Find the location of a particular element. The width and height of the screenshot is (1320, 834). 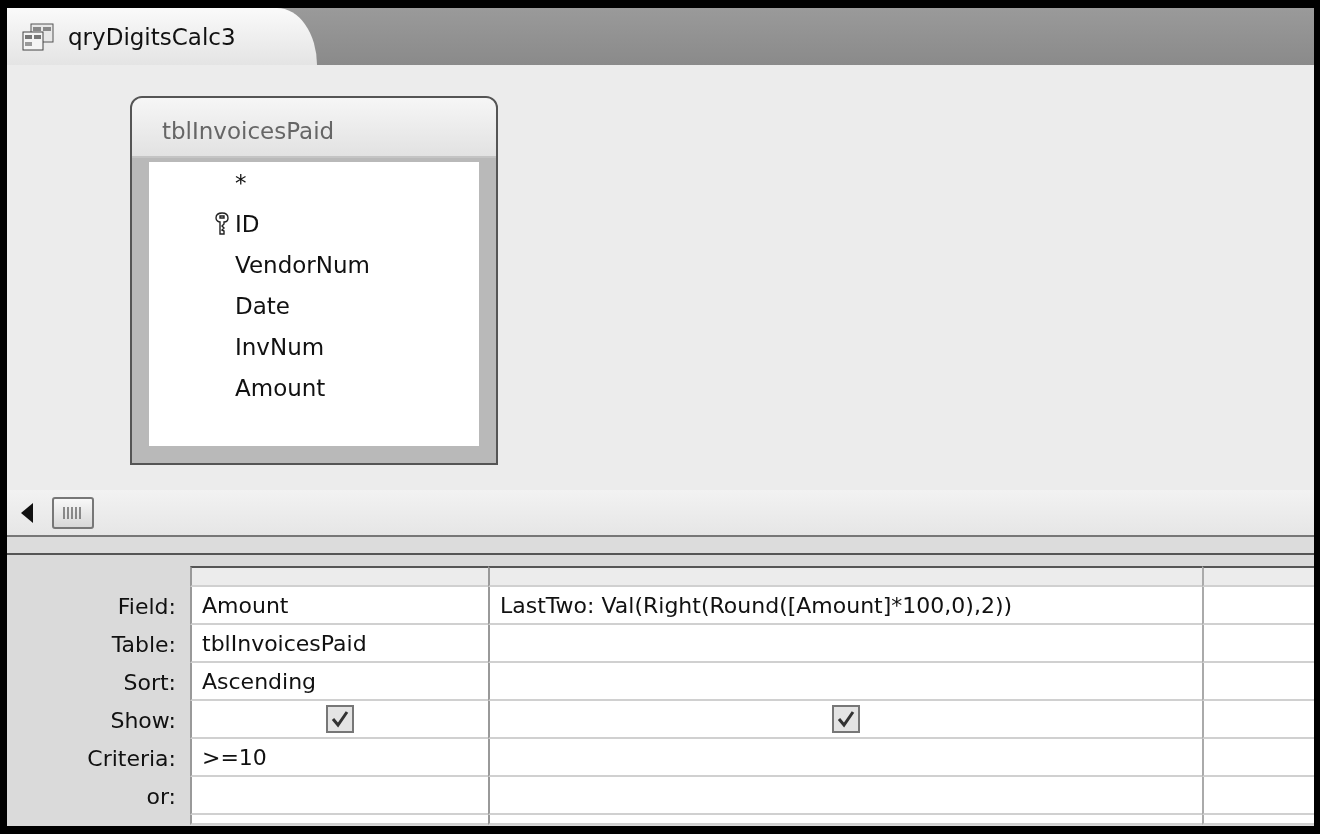

row-label: or: is located at coordinates (161, 796).